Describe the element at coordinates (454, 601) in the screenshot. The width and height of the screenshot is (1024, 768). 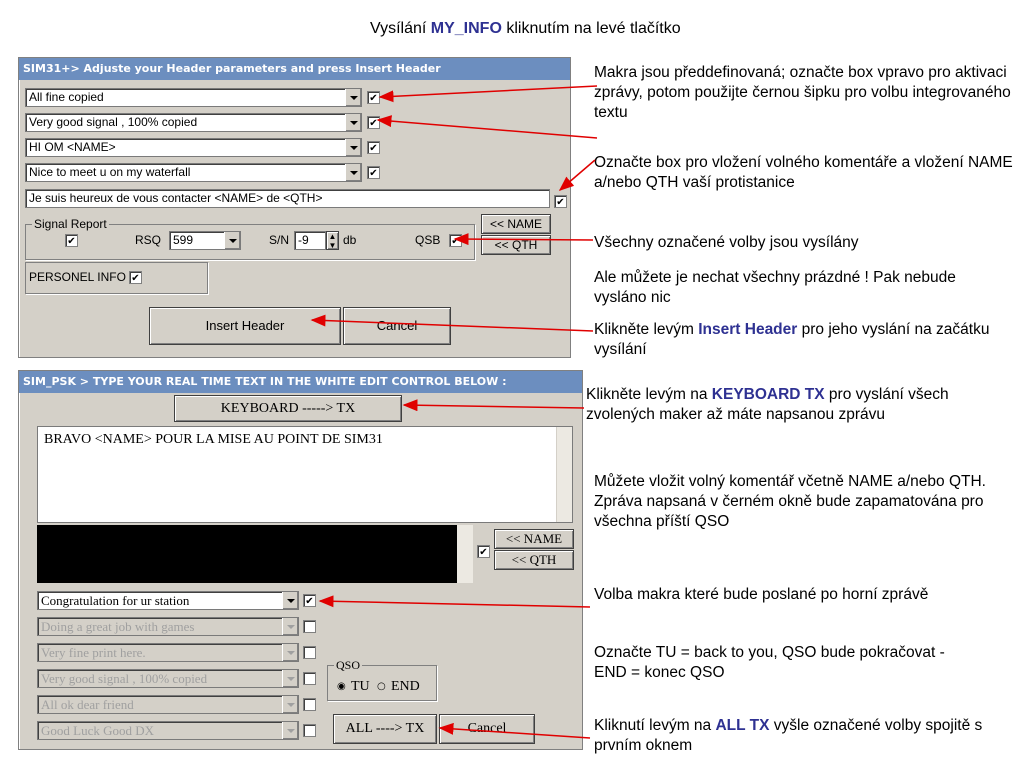
I see `arrow-psk-macro` at that location.